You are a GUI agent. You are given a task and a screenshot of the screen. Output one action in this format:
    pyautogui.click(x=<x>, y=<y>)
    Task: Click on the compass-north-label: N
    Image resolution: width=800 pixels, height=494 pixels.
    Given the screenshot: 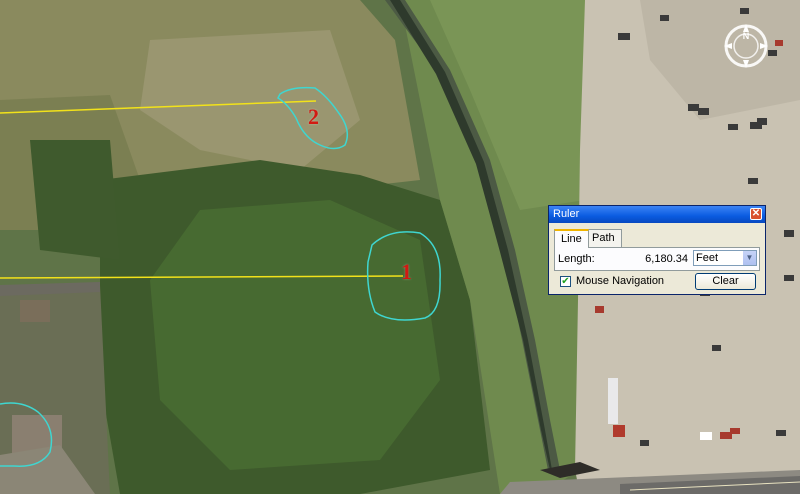 What is the action you would take?
    pyautogui.click(x=746, y=36)
    